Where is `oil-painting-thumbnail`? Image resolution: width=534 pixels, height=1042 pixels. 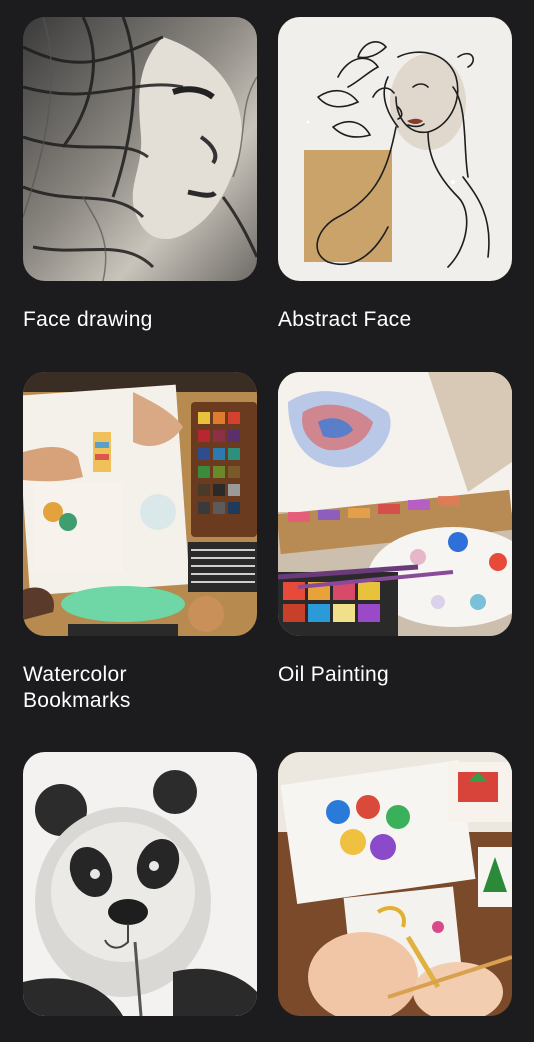 oil-painting-thumbnail is located at coordinates (395, 504).